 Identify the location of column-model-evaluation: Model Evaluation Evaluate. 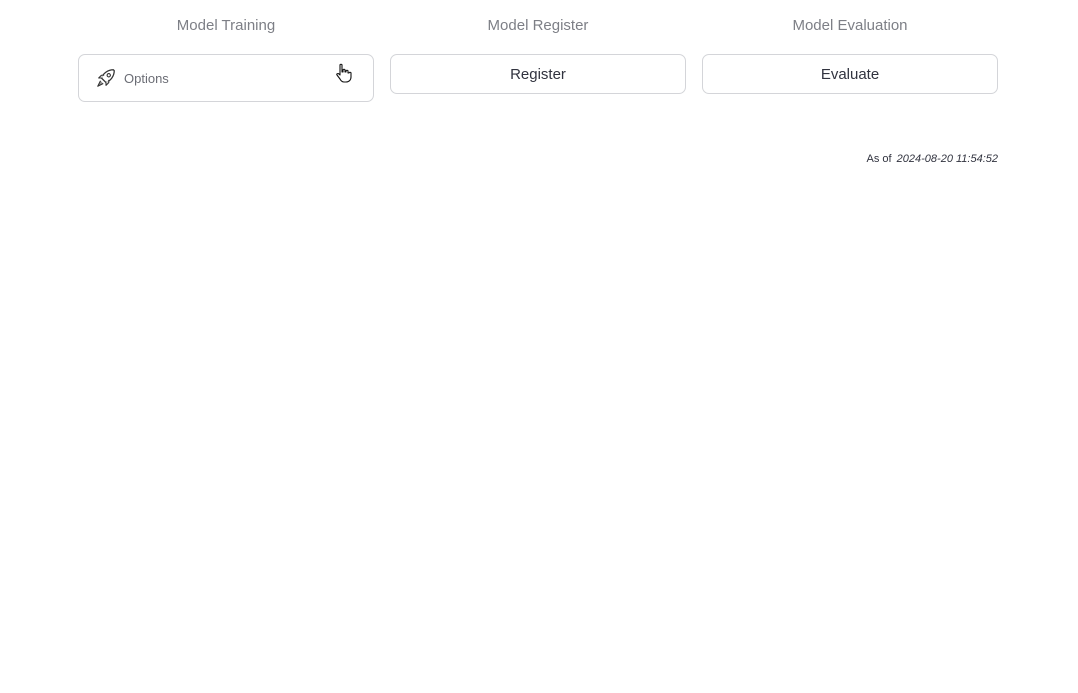
(850, 59).